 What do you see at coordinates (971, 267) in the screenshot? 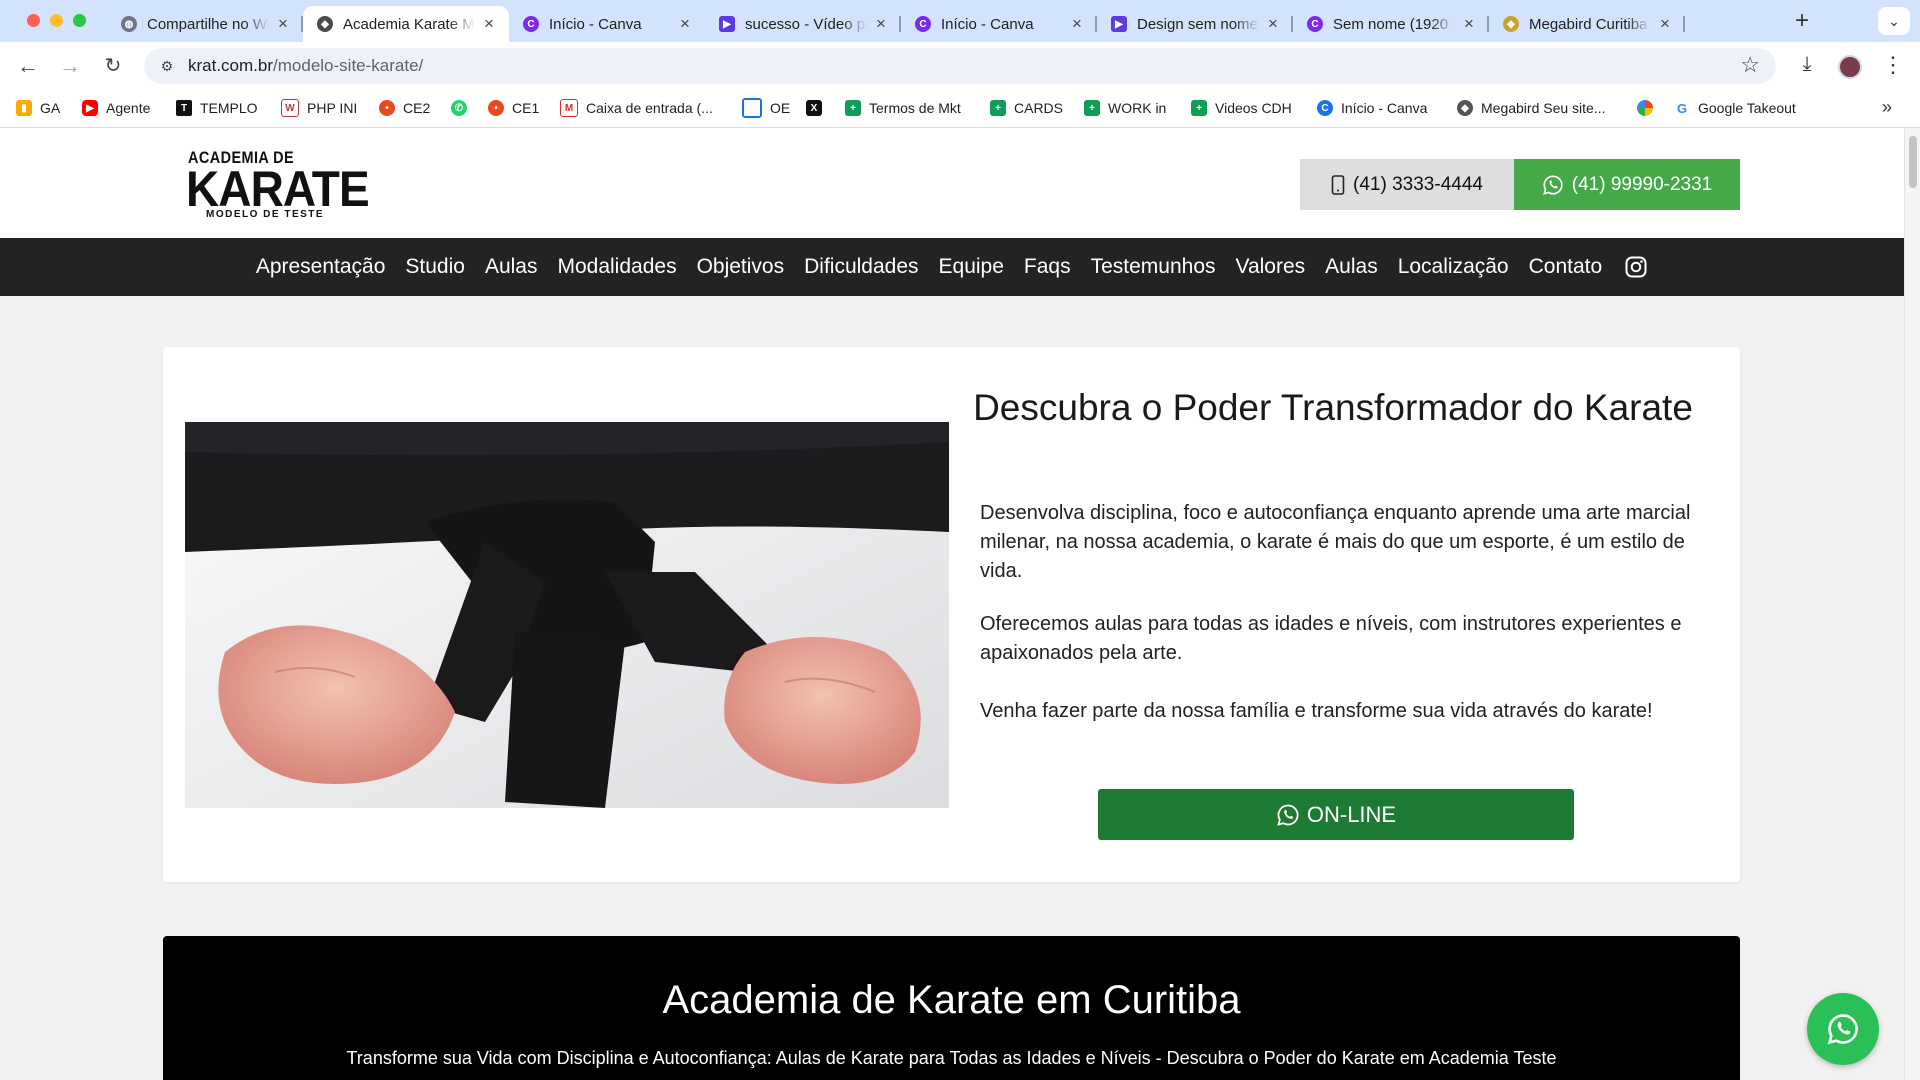
I see `nav-equipe: Equipe` at bounding box center [971, 267].